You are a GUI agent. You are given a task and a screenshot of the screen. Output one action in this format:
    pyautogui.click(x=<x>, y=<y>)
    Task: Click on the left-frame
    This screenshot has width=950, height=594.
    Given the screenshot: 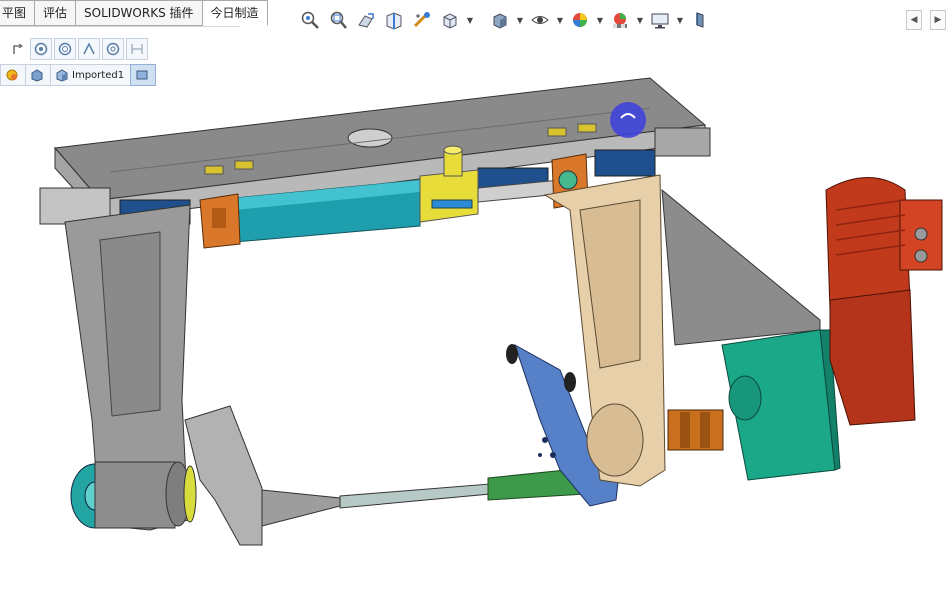 What is the action you would take?
    pyautogui.click(x=163, y=375)
    